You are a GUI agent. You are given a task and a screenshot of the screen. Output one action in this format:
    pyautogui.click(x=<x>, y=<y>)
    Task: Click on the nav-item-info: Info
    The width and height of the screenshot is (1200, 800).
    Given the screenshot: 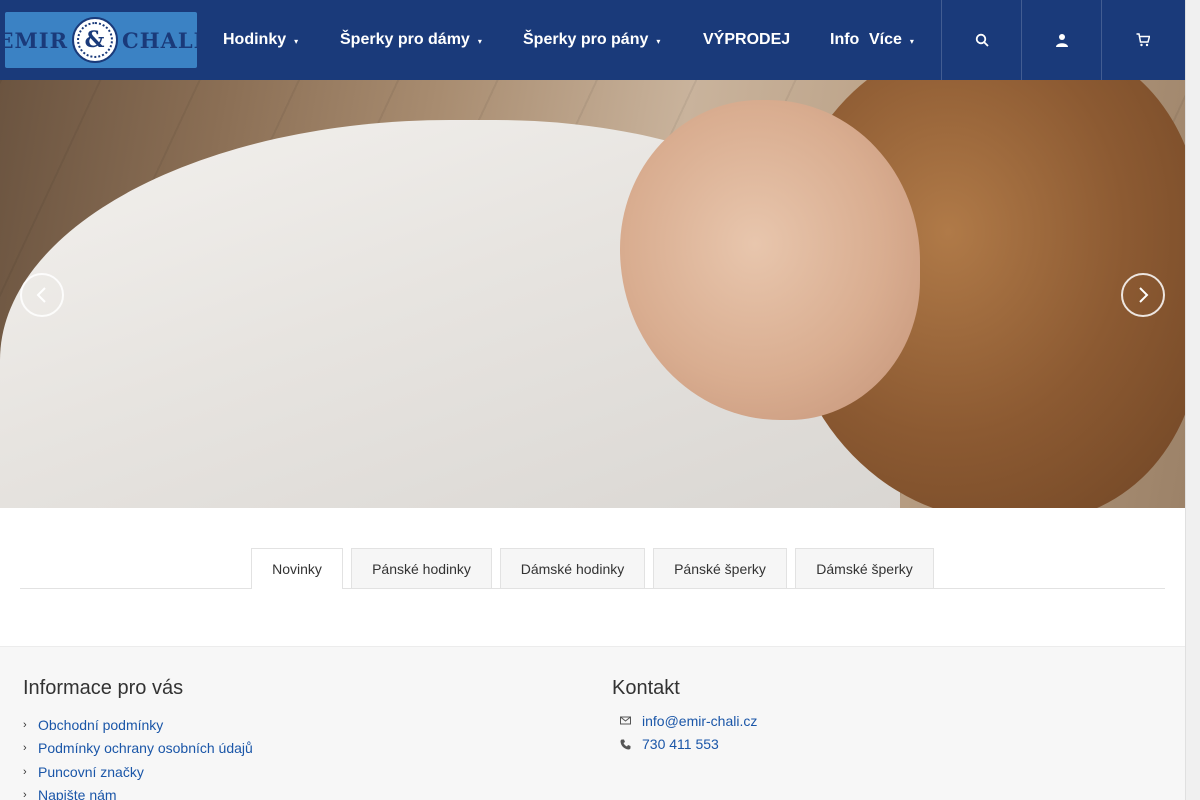 What is the action you would take?
    pyautogui.click(x=844, y=40)
    